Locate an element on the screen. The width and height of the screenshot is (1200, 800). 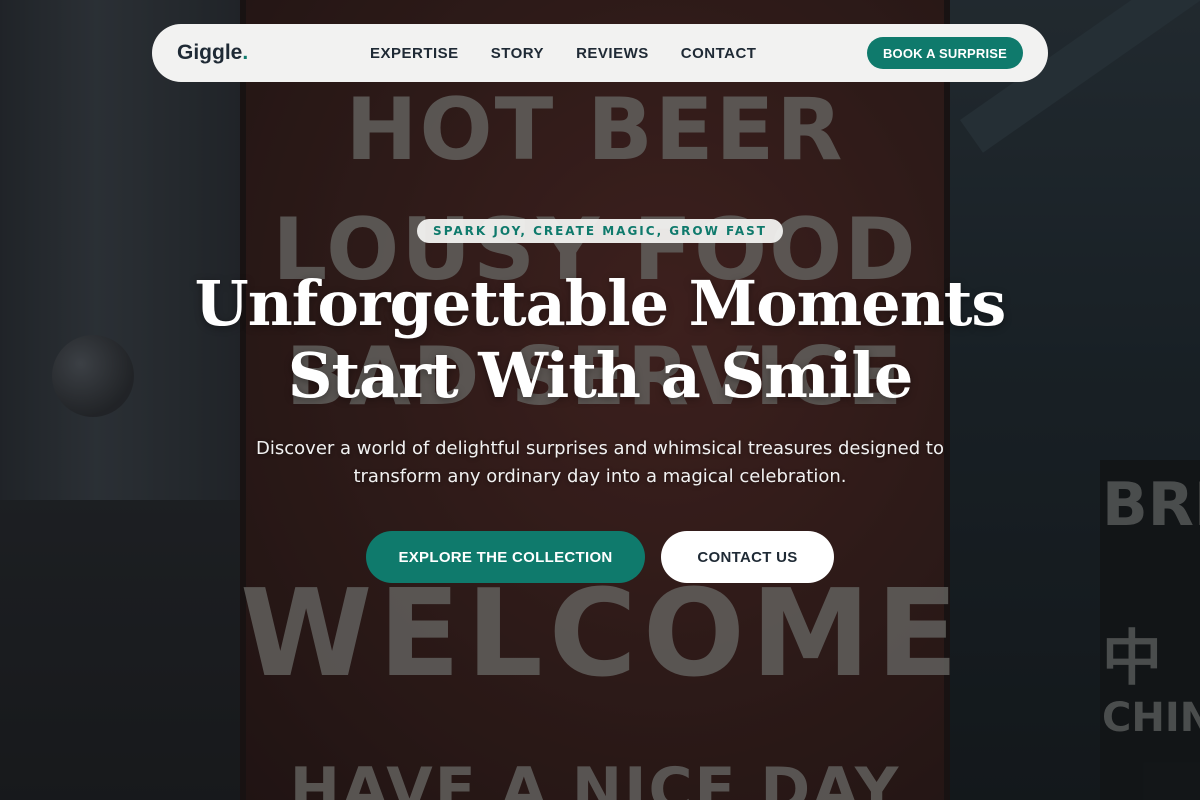
hero-headline-line2: Start With a Smile is located at coordinates (600, 375).